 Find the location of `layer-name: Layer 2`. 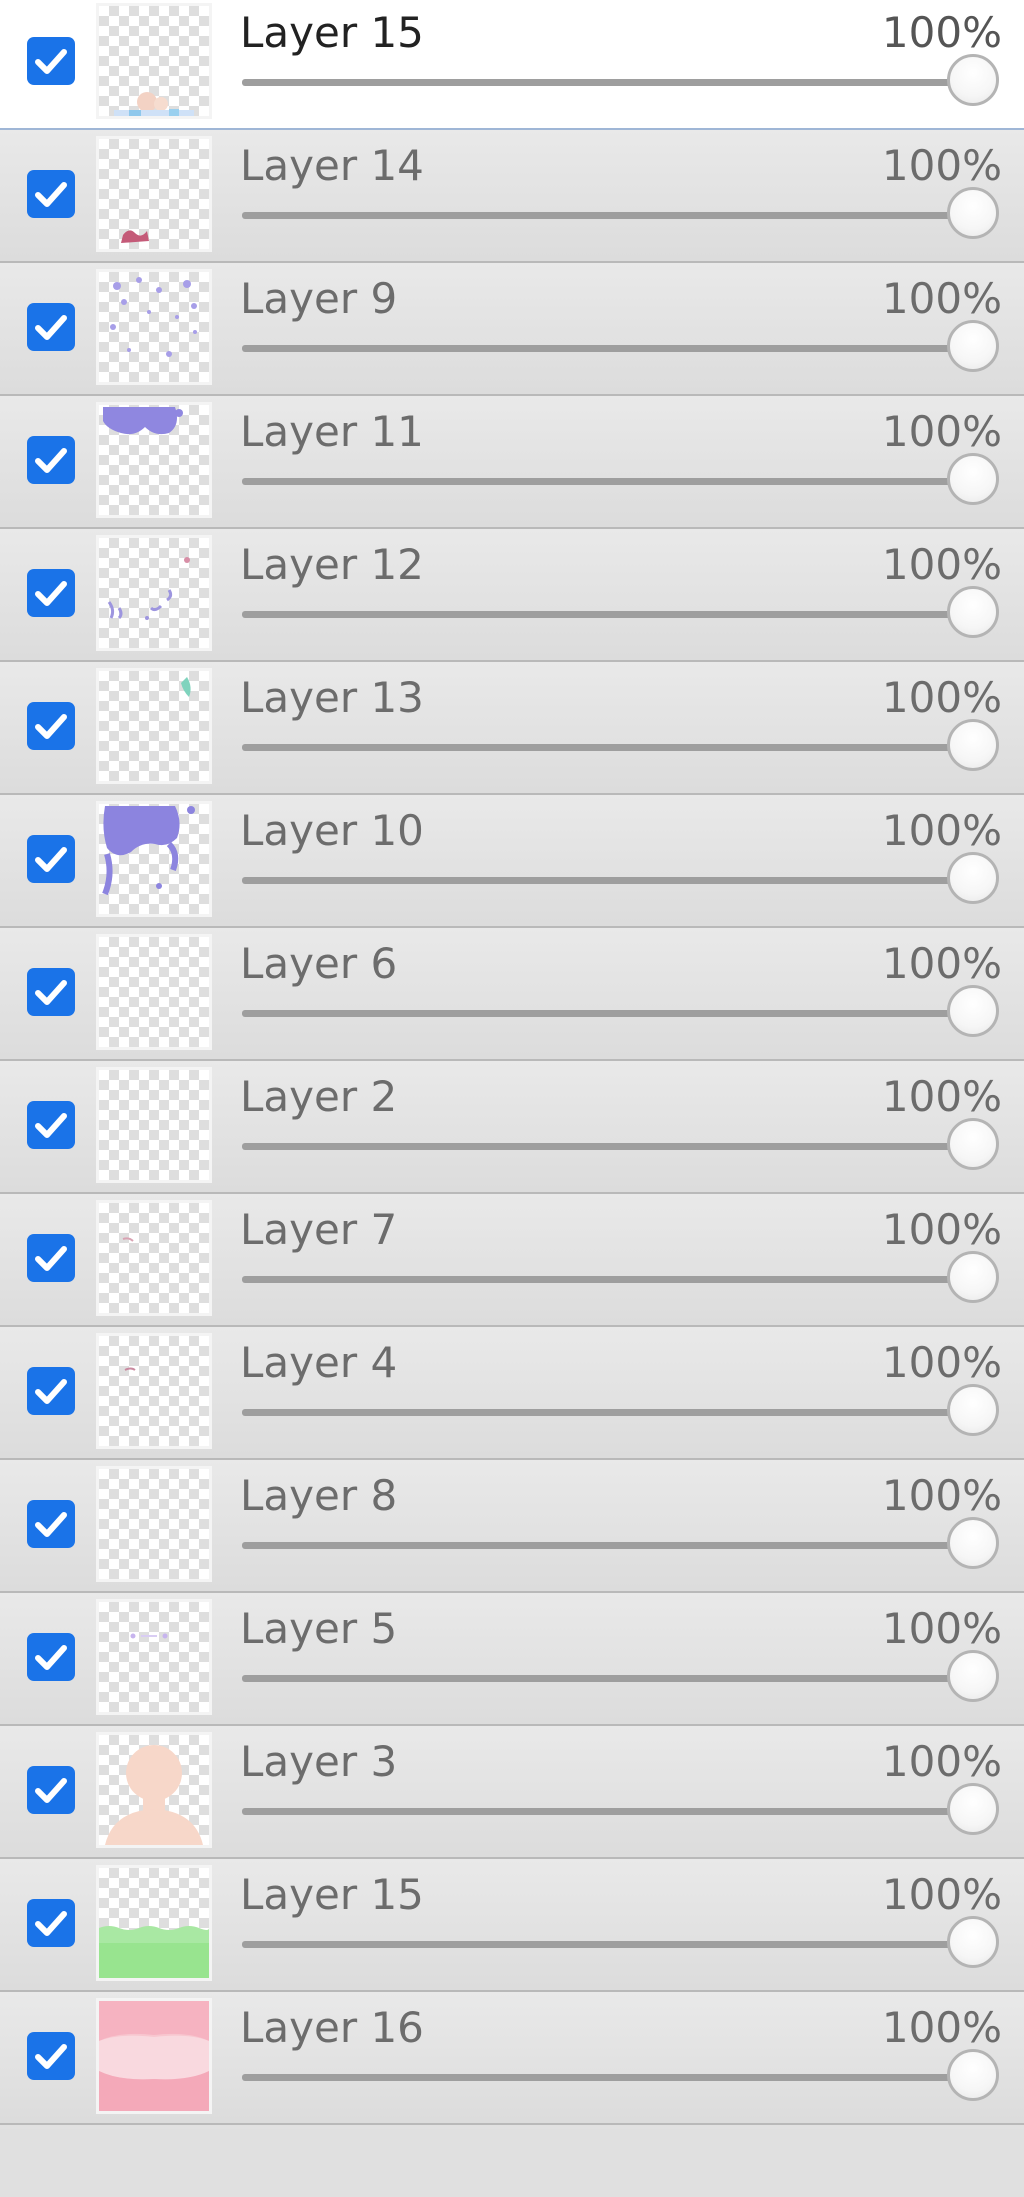

layer-name: Layer 2 is located at coordinates (318, 1097).